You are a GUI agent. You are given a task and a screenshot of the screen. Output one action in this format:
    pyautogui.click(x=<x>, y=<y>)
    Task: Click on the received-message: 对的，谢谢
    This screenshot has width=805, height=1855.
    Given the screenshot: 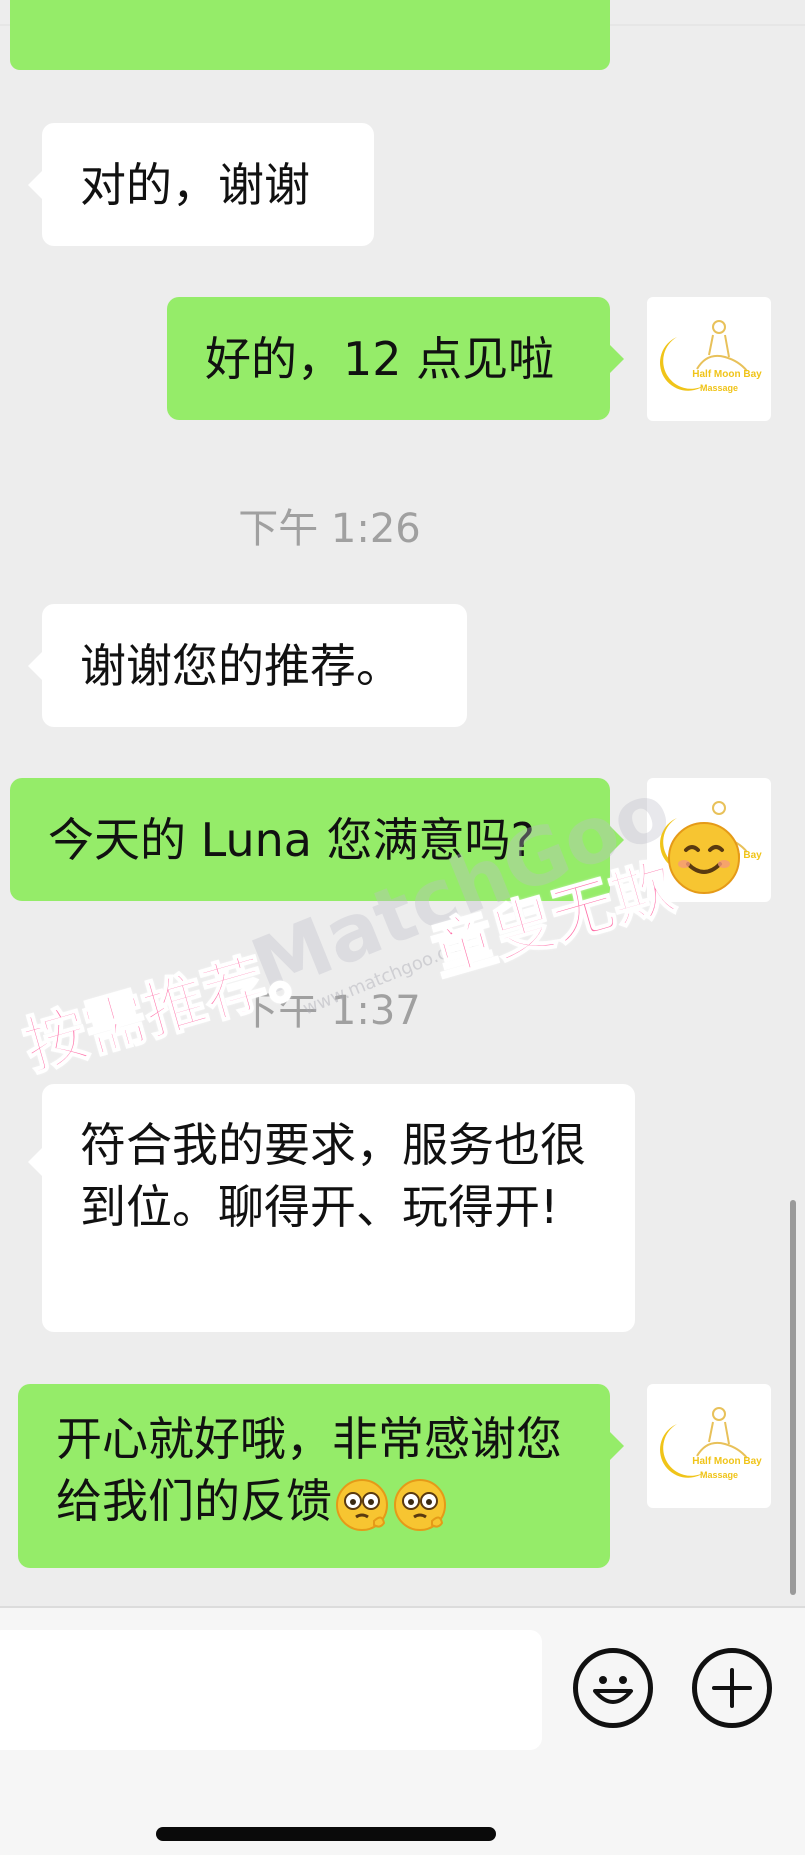 What is the action you would take?
    pyautogui.click(x=201, y=184)
    